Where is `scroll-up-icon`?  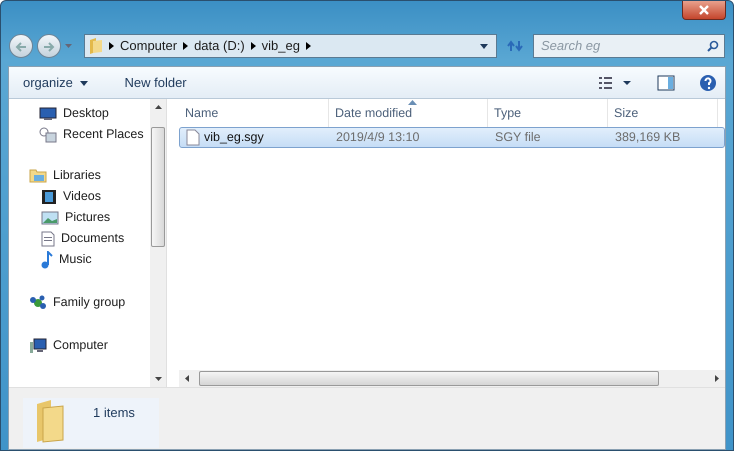 scroll-up-icon is located at coordinates (158, 107).